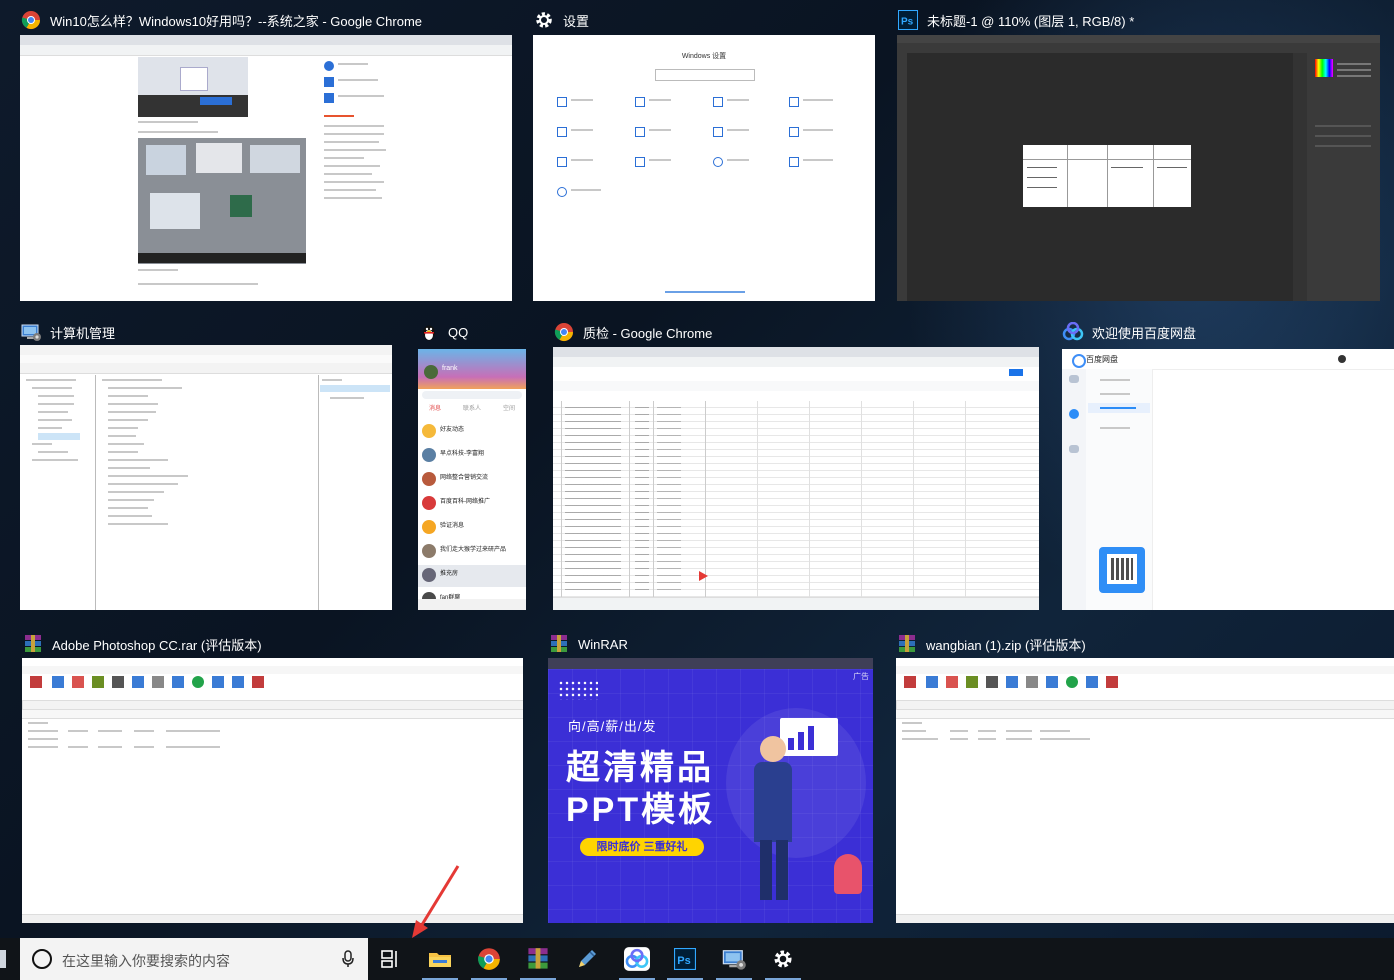 The image size is (1394, 980). Describe the element at coordinates (472, 528) in the screenshot. I see `list-item: 验证消息` at that location.